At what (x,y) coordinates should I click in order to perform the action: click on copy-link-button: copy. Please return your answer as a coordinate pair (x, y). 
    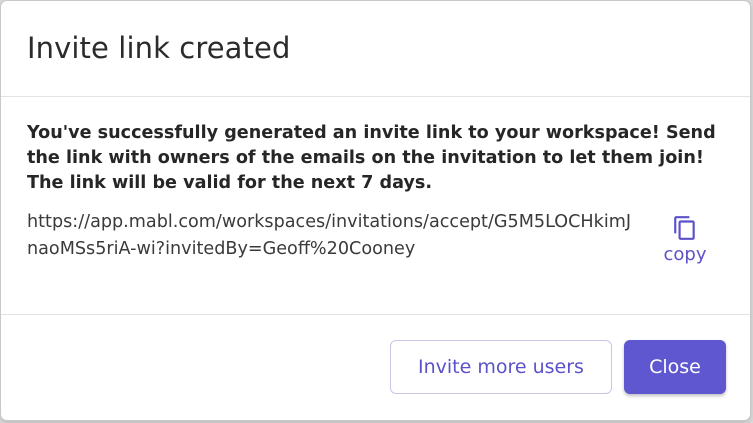
    Looking at the image, I should click on (685, 239).